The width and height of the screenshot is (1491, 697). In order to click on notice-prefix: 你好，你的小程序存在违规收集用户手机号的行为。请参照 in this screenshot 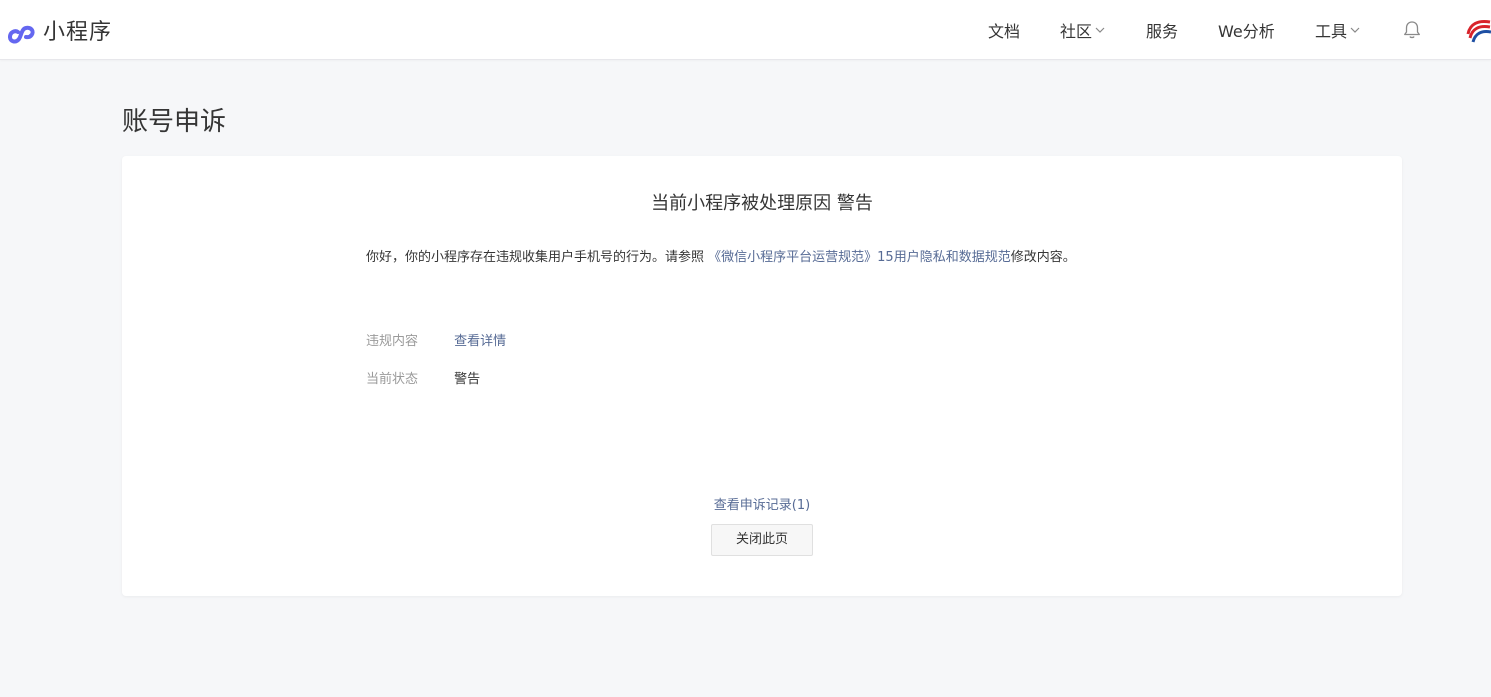, I will do `click(535, 257)`.